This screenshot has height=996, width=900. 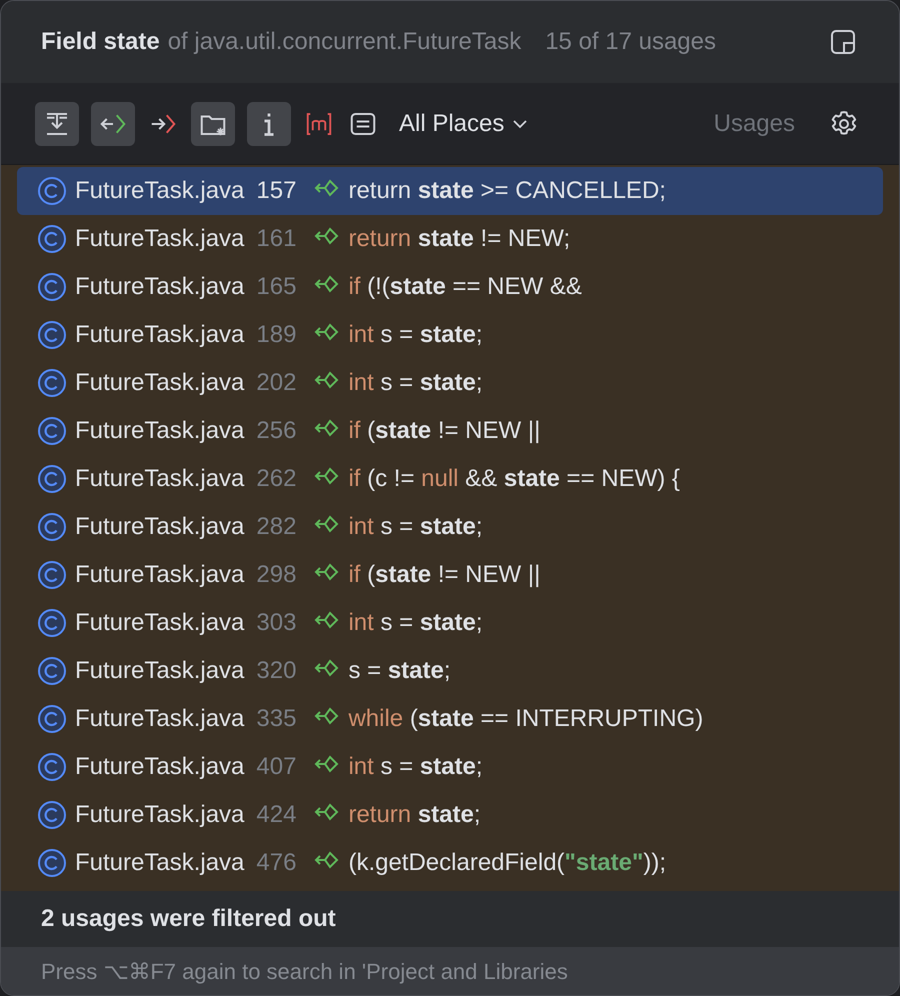 I want to click on folder-toggle, so click(x=213, y=124).